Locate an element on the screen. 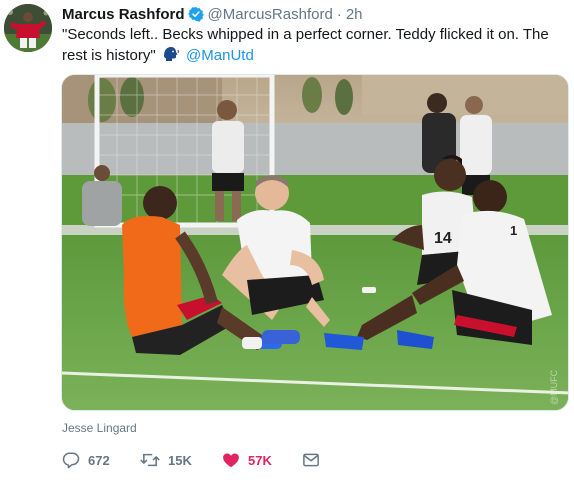 This screenshot has width=574, height=480. svg-text: @MUFC is located at coordinates (554, 387).